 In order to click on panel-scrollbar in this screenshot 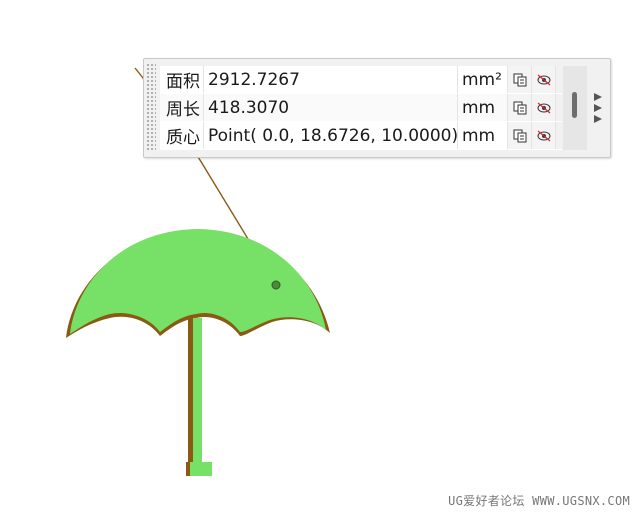, I will do `click(575, 108)`.